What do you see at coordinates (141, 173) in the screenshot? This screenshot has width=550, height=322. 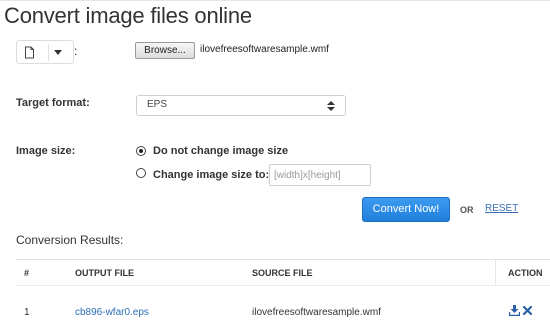 I see `change-size-radio` at bounding box center [141, 173].